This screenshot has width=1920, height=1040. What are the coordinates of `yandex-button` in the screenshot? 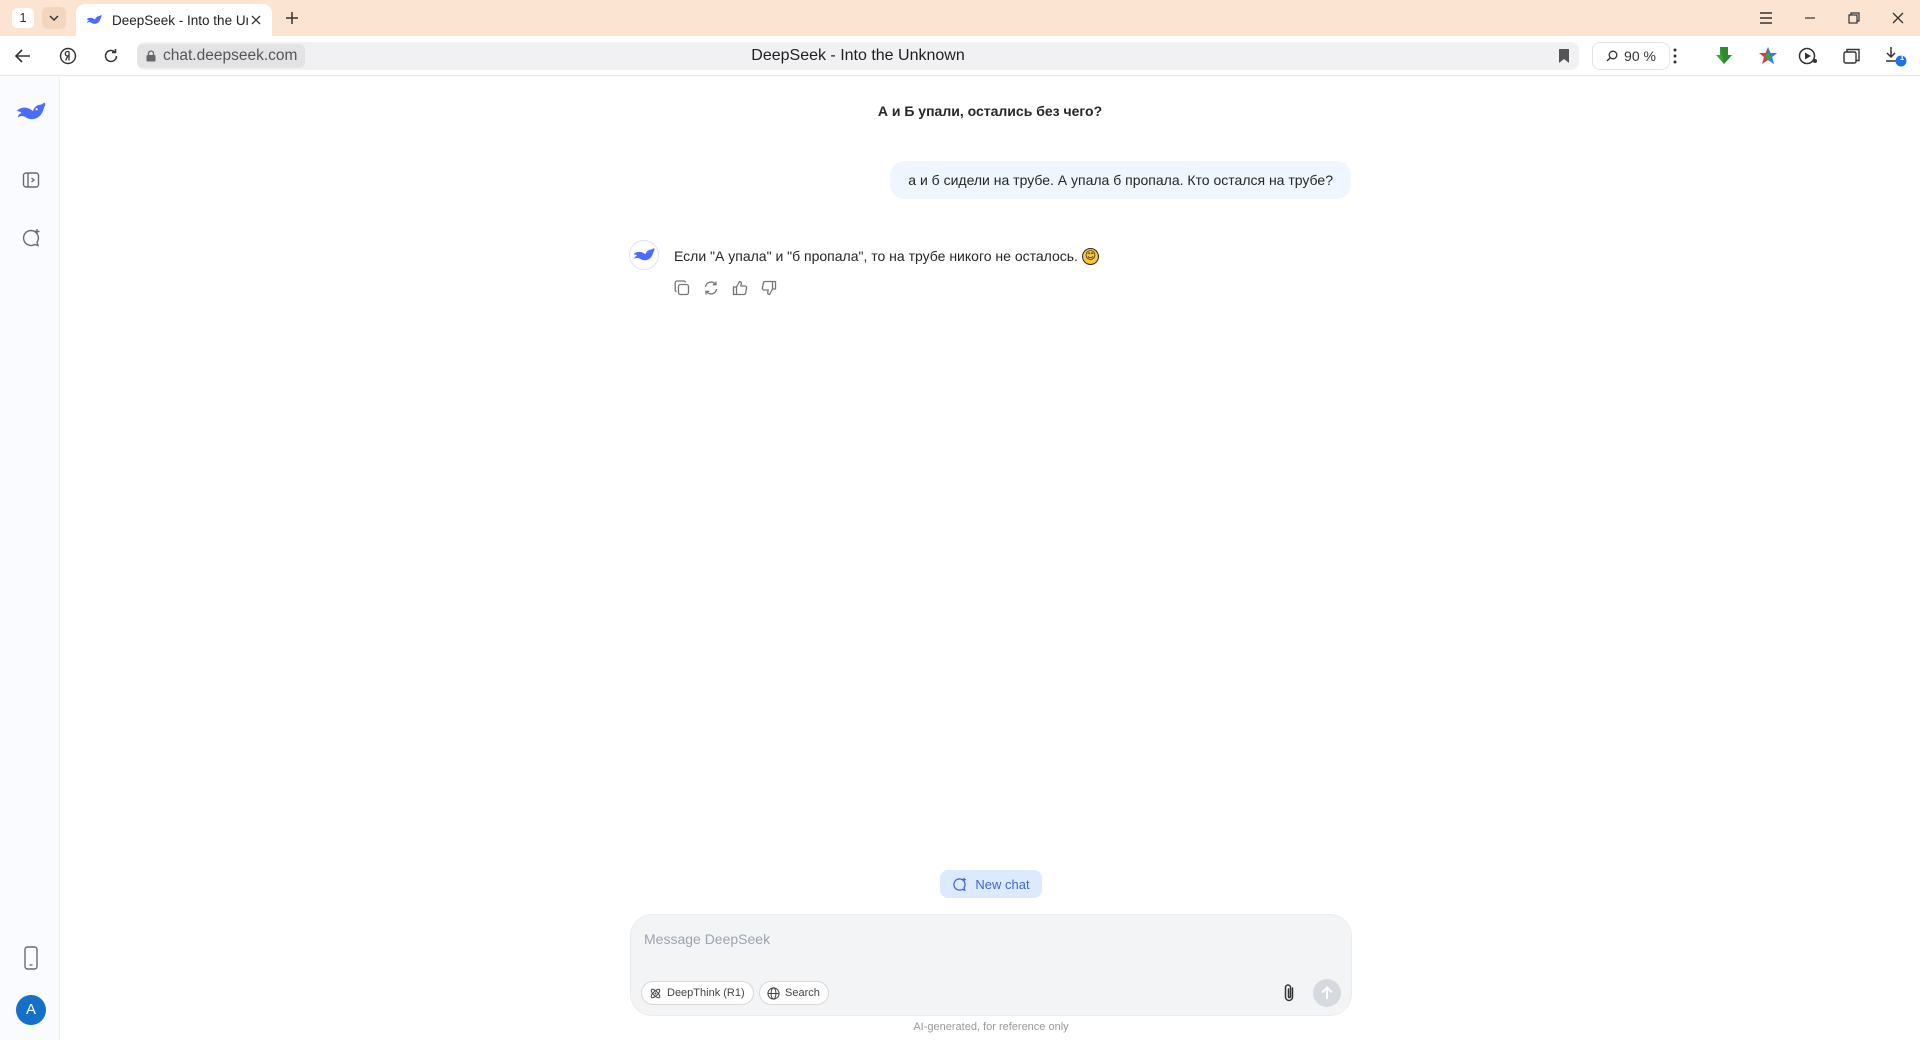 It's located at (68, 56).